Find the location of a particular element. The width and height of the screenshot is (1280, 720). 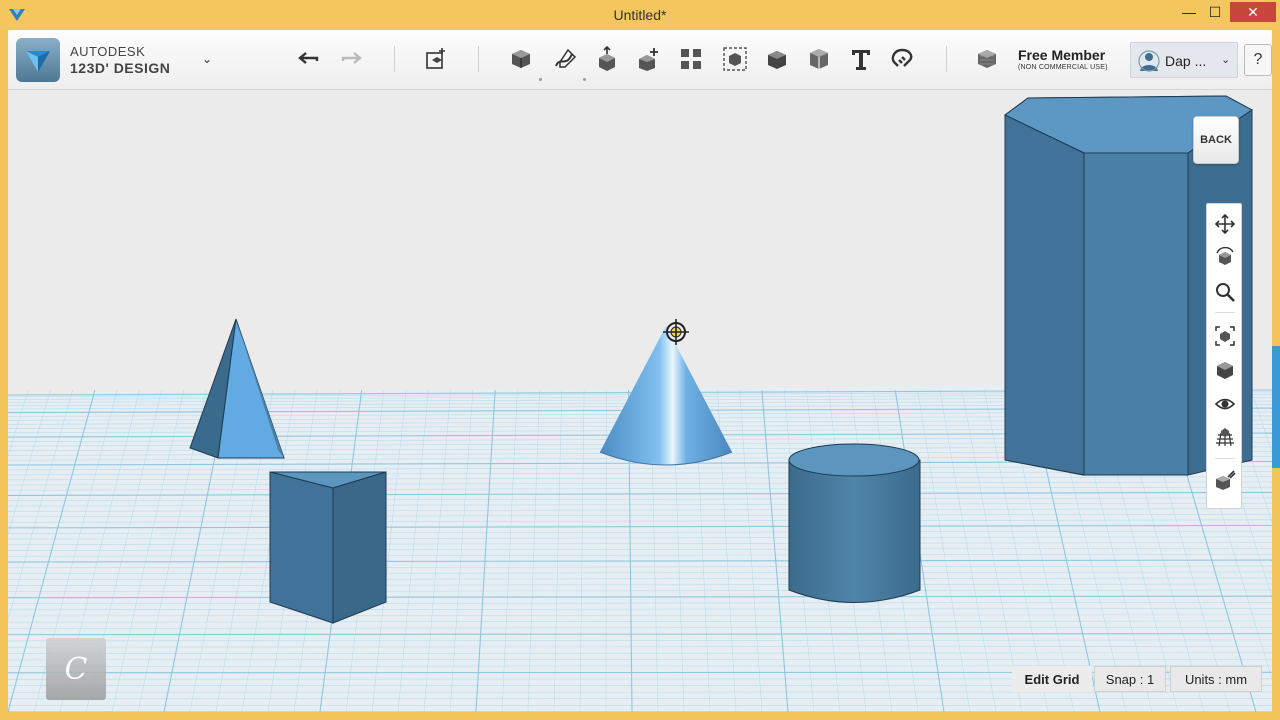

zoom-button is located at coordinates (1225, 292).